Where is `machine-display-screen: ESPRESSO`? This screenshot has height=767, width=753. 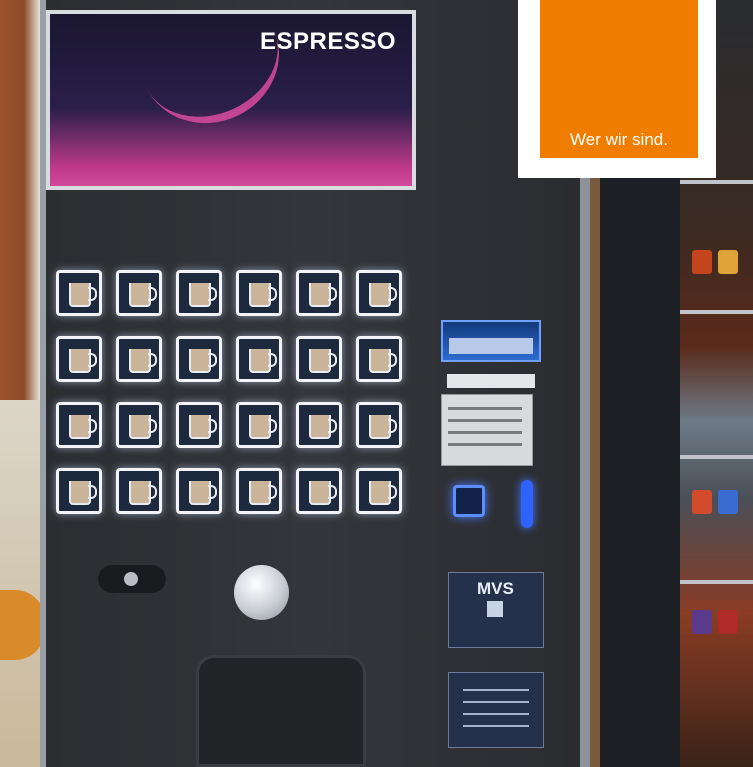 machine-display-screen: ESPRESSO is located at coordinates (231, 95).